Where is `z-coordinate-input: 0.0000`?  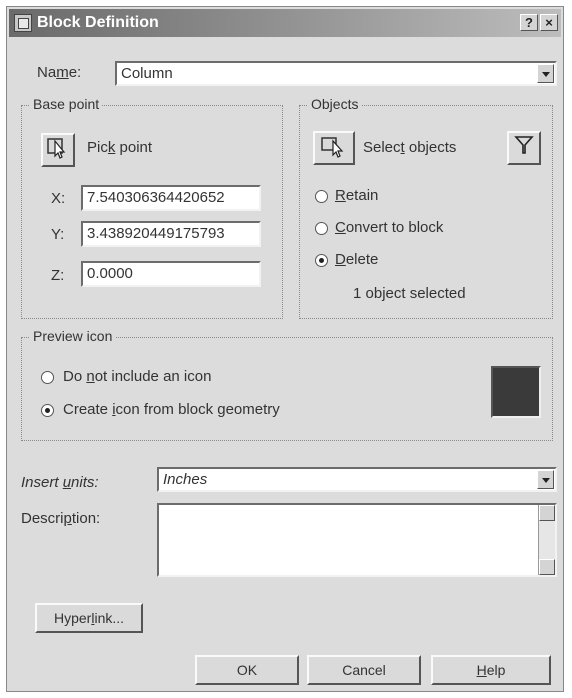 z-coordinate-input: 0.0000 is located at coordinates (171, 274).